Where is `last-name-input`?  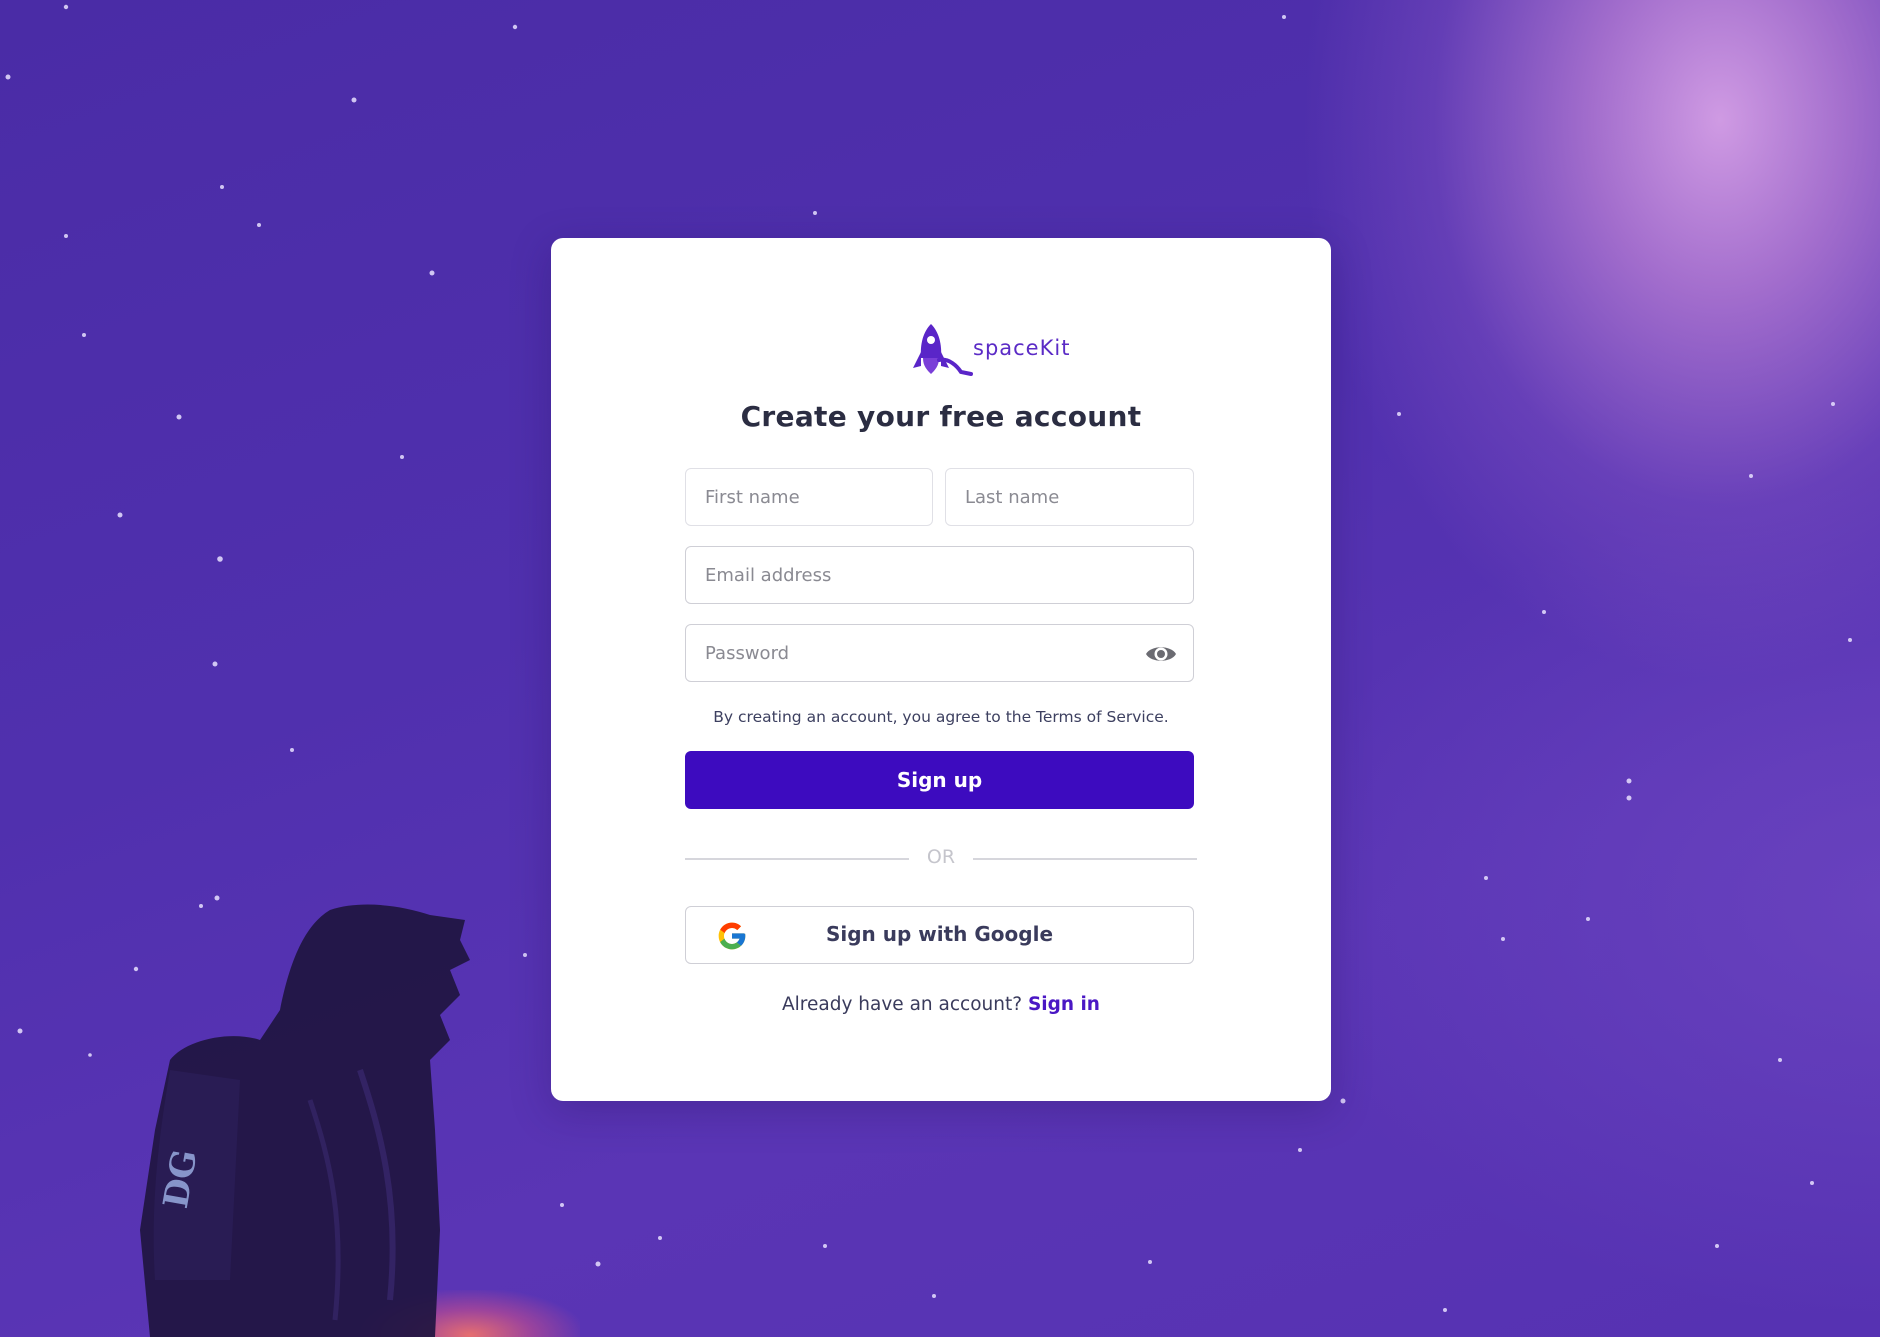
last-name-input is located at coordinates (1069, 497).